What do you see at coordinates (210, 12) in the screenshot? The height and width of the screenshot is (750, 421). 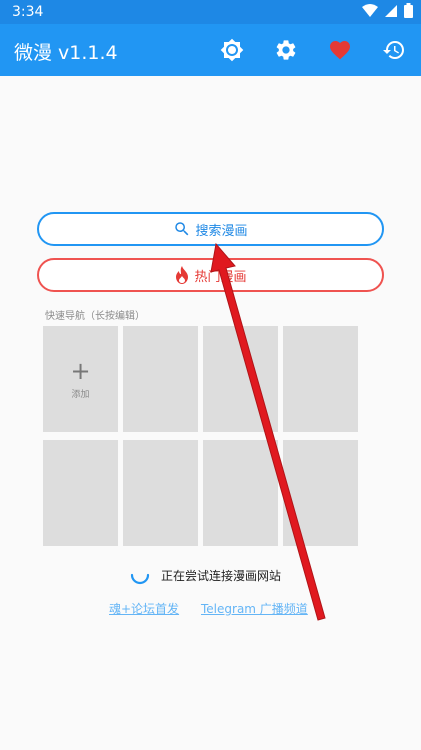 I see `status-bar: 3:34` at bounding box center [210, 12].